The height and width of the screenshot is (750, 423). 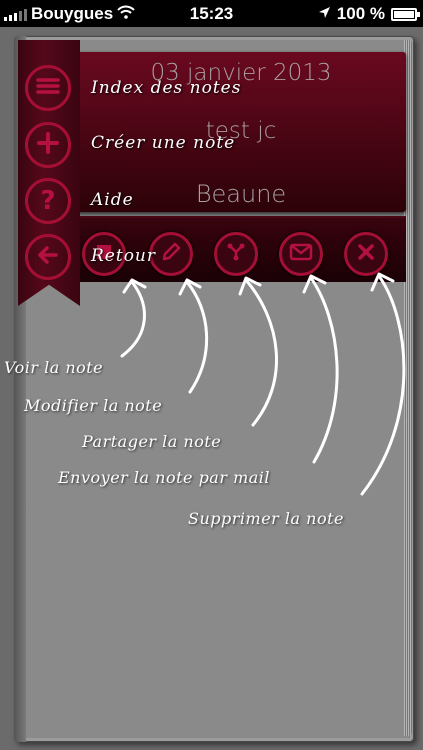 I want to click on arrow-view, so click(x=133, y=318).